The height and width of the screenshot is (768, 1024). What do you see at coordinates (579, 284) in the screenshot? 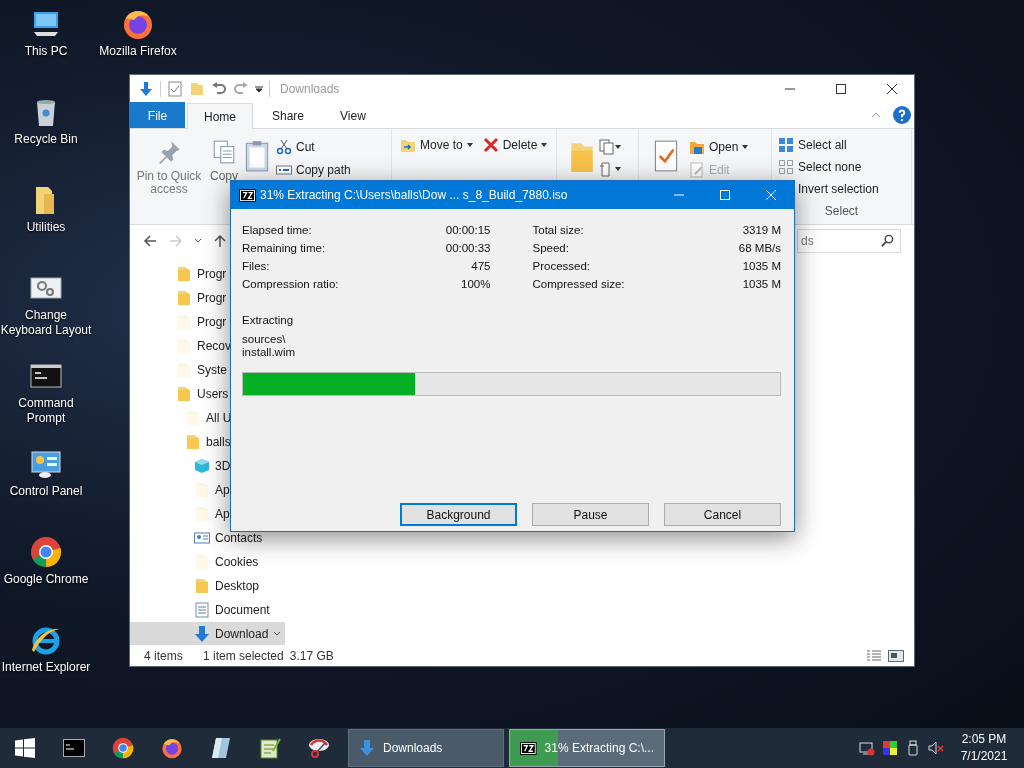
I see `stat-label: Compressed size:` at bounding box center [579, 284].